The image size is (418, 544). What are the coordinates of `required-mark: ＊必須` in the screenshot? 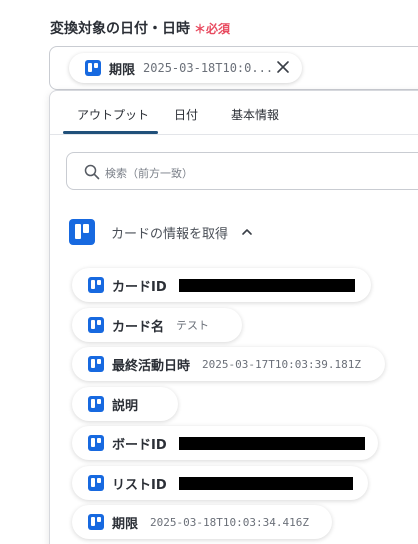 It's located at (212, 29).